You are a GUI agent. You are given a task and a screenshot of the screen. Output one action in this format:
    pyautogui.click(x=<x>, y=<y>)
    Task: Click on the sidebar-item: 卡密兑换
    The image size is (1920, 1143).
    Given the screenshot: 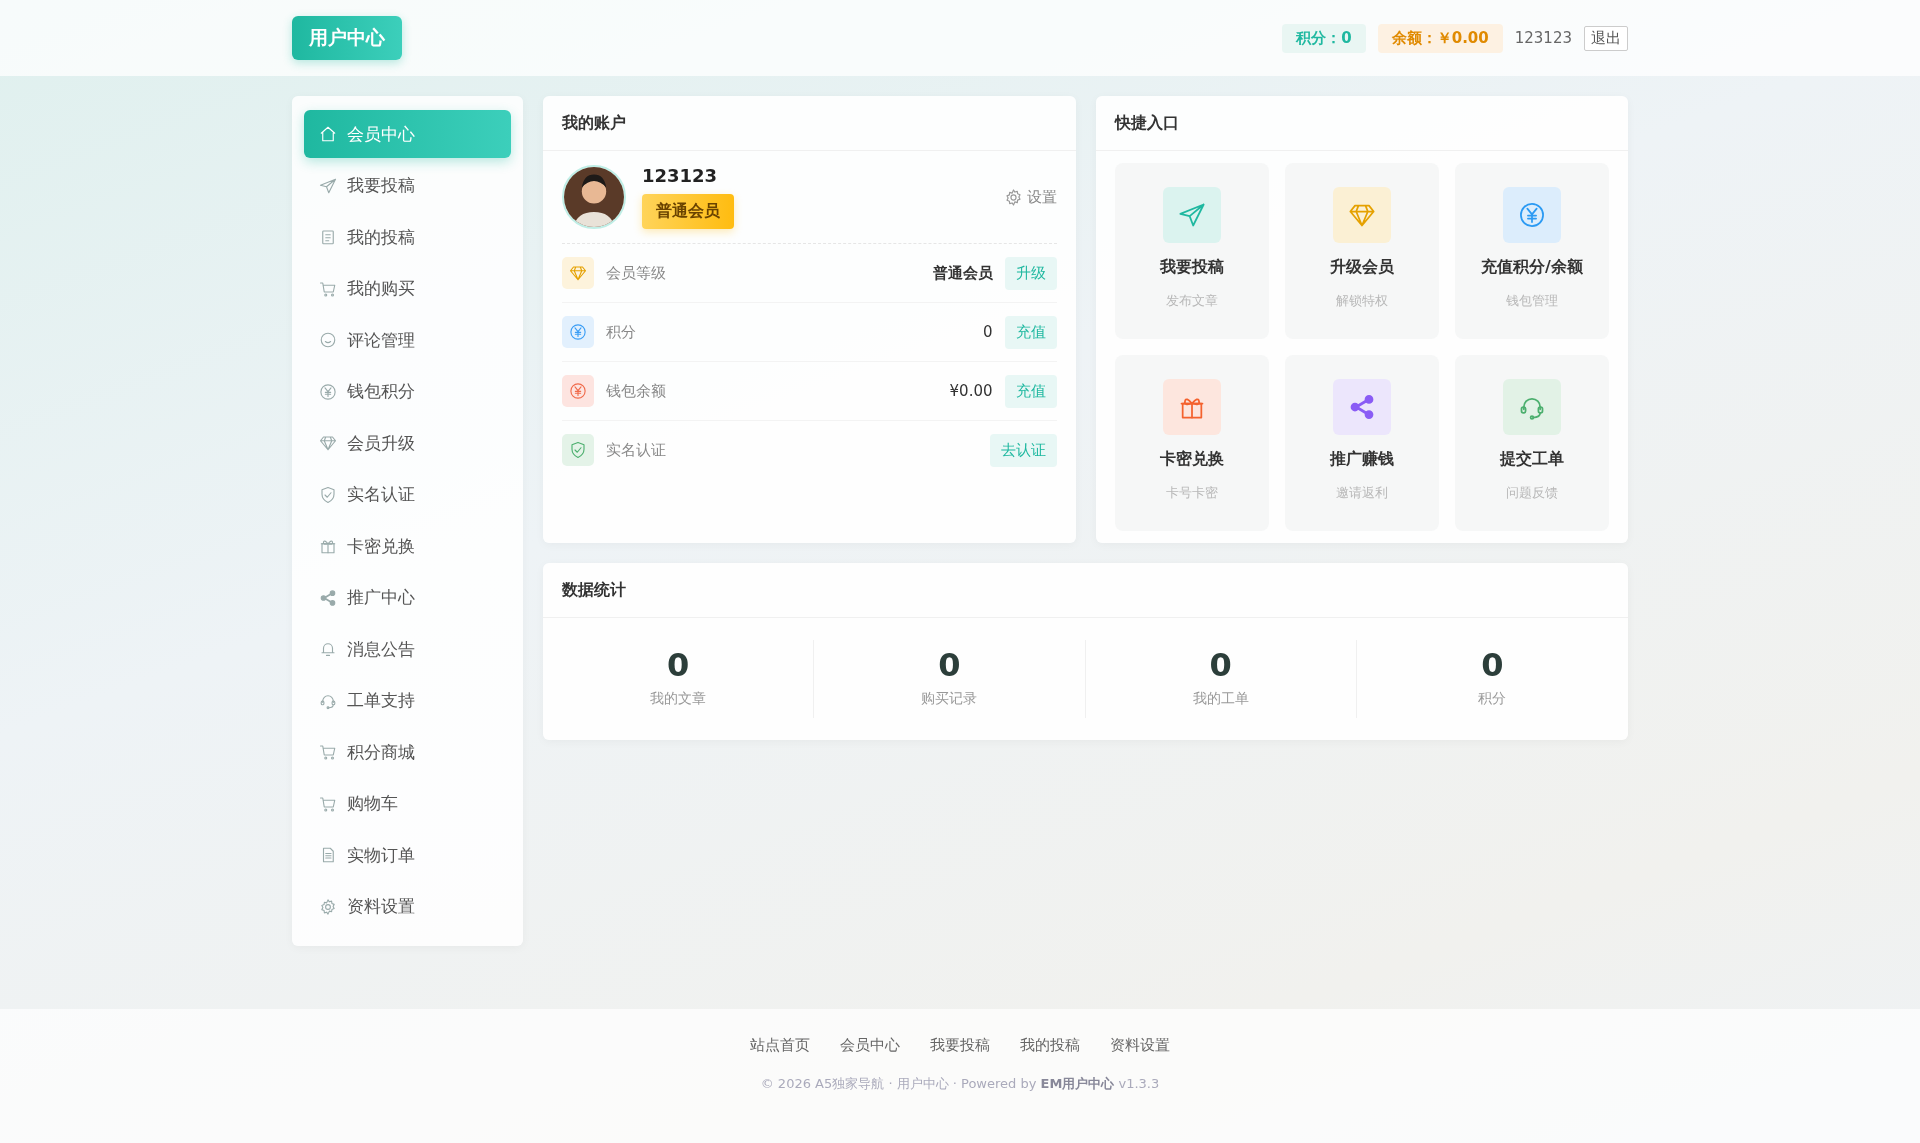 What is the action you would take?
    pyautogui.click(x=407, y=546)
    